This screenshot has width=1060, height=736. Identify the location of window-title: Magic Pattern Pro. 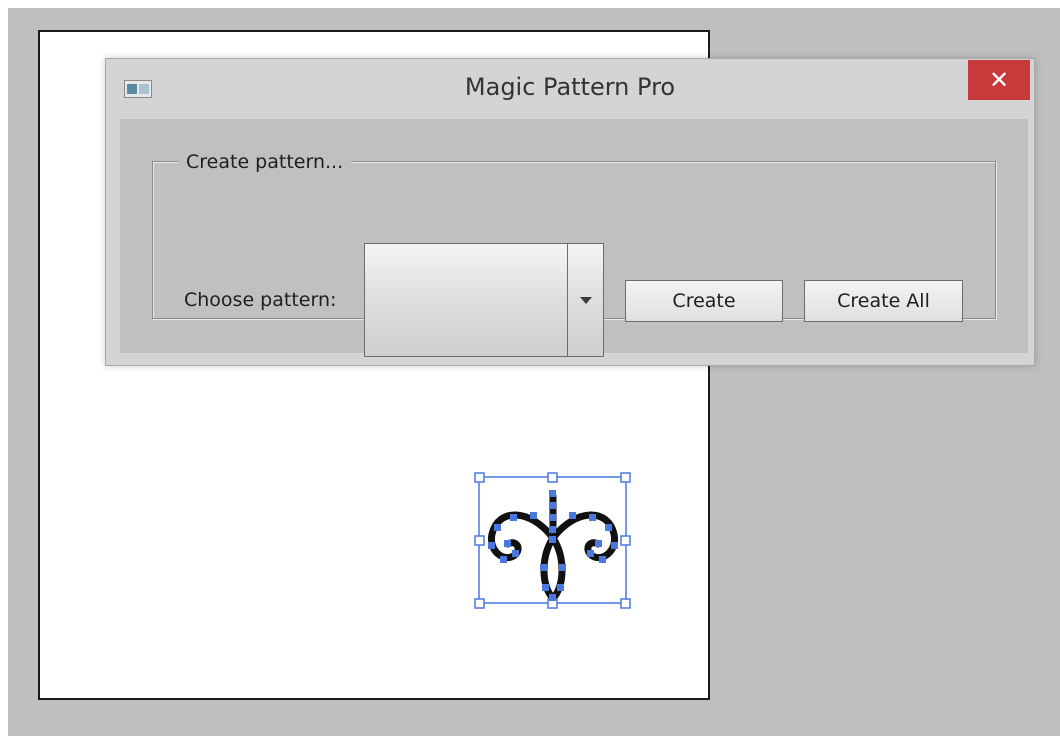
(570, 87).